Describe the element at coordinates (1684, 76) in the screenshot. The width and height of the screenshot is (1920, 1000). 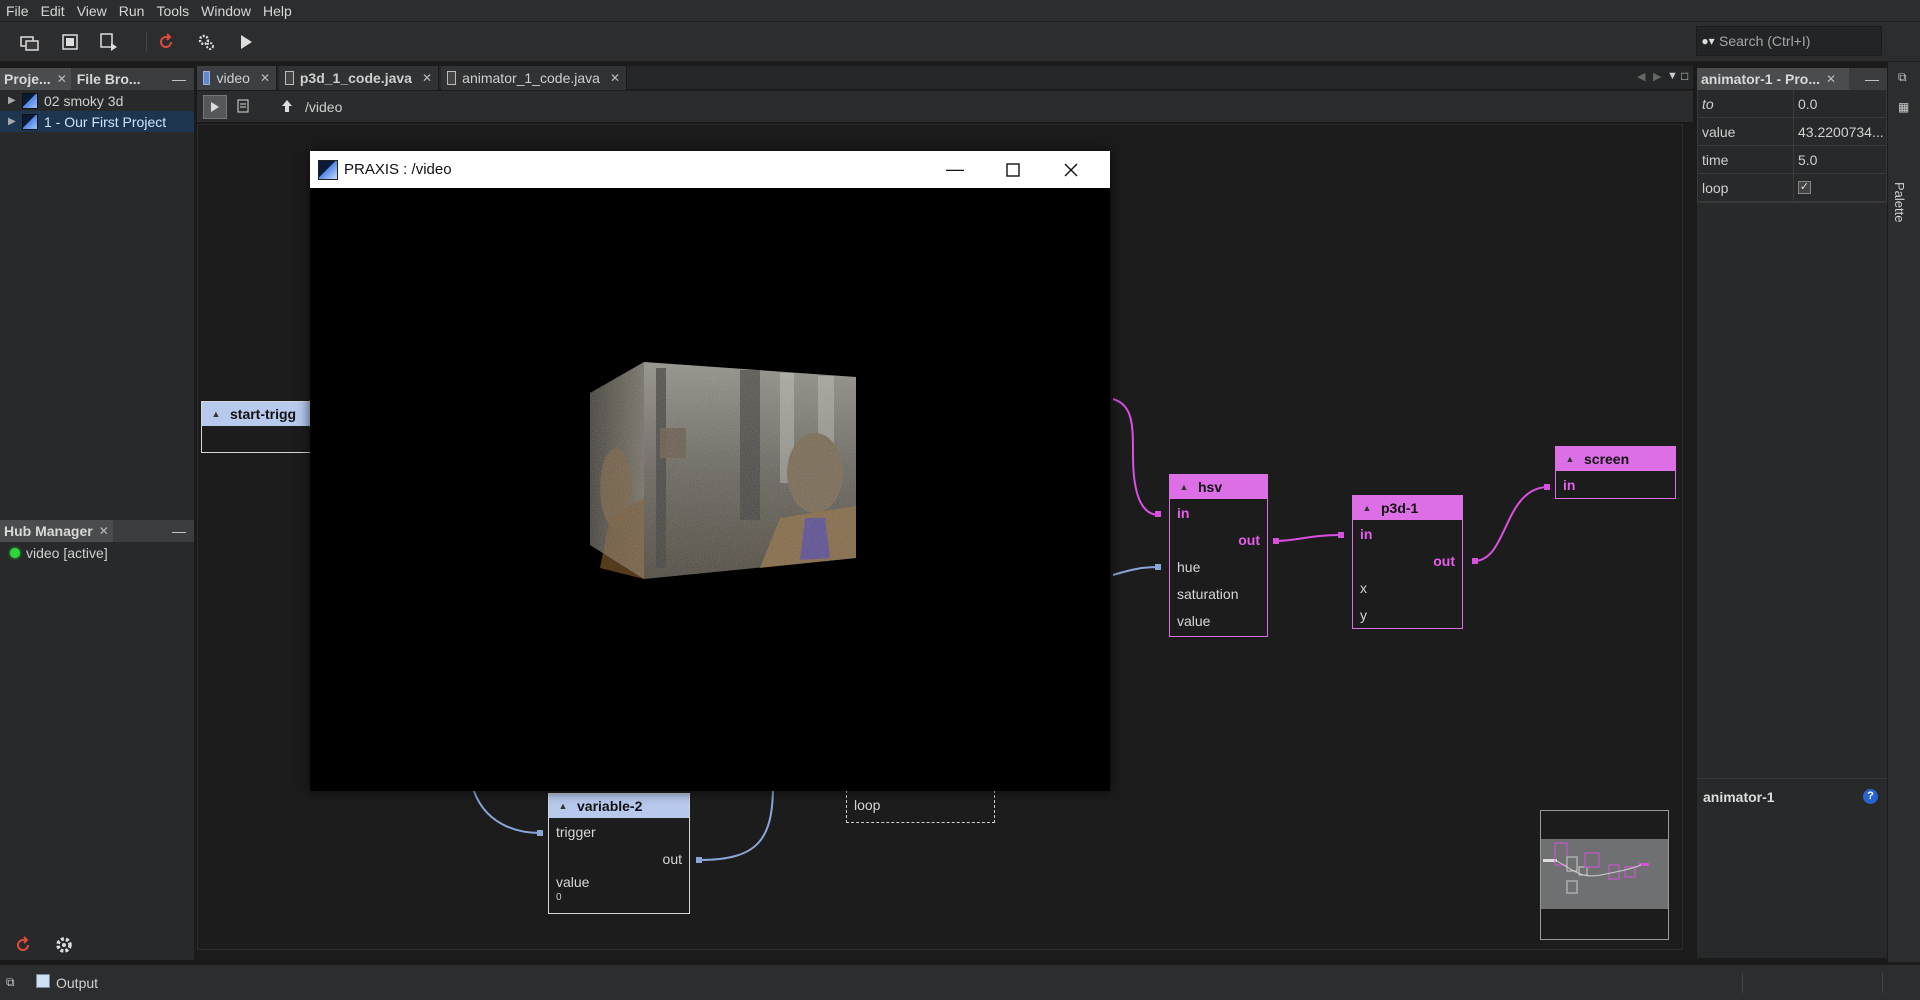
I see `maximize-icon: □` at that location.